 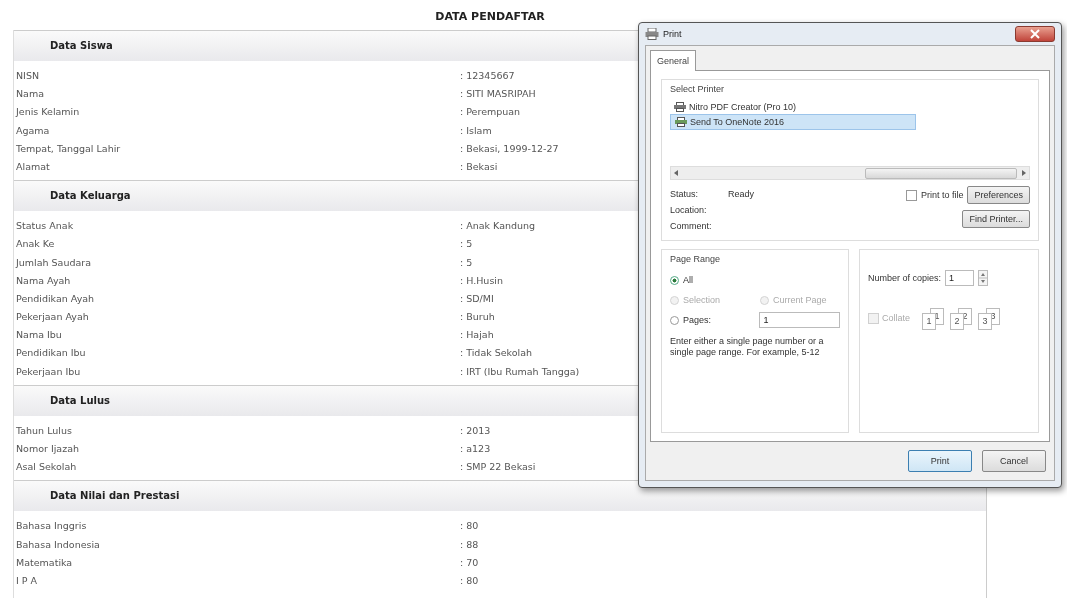 I want to click on checkbox, so click(x=911, y=195).